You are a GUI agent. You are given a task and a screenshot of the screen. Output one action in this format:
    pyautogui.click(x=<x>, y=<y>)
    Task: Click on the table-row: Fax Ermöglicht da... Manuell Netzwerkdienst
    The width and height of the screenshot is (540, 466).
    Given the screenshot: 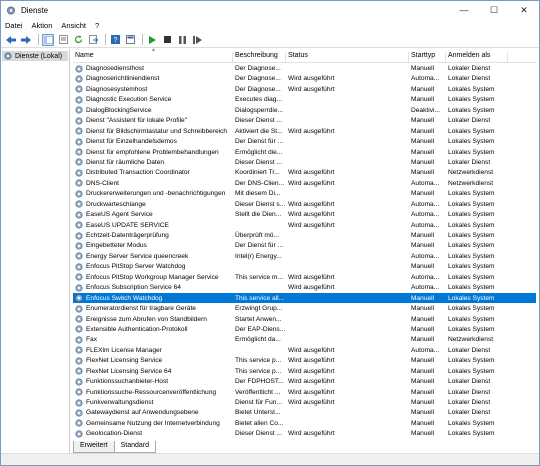 What is the action you would take?
    pyautogui.click(x=304, y=339)
    